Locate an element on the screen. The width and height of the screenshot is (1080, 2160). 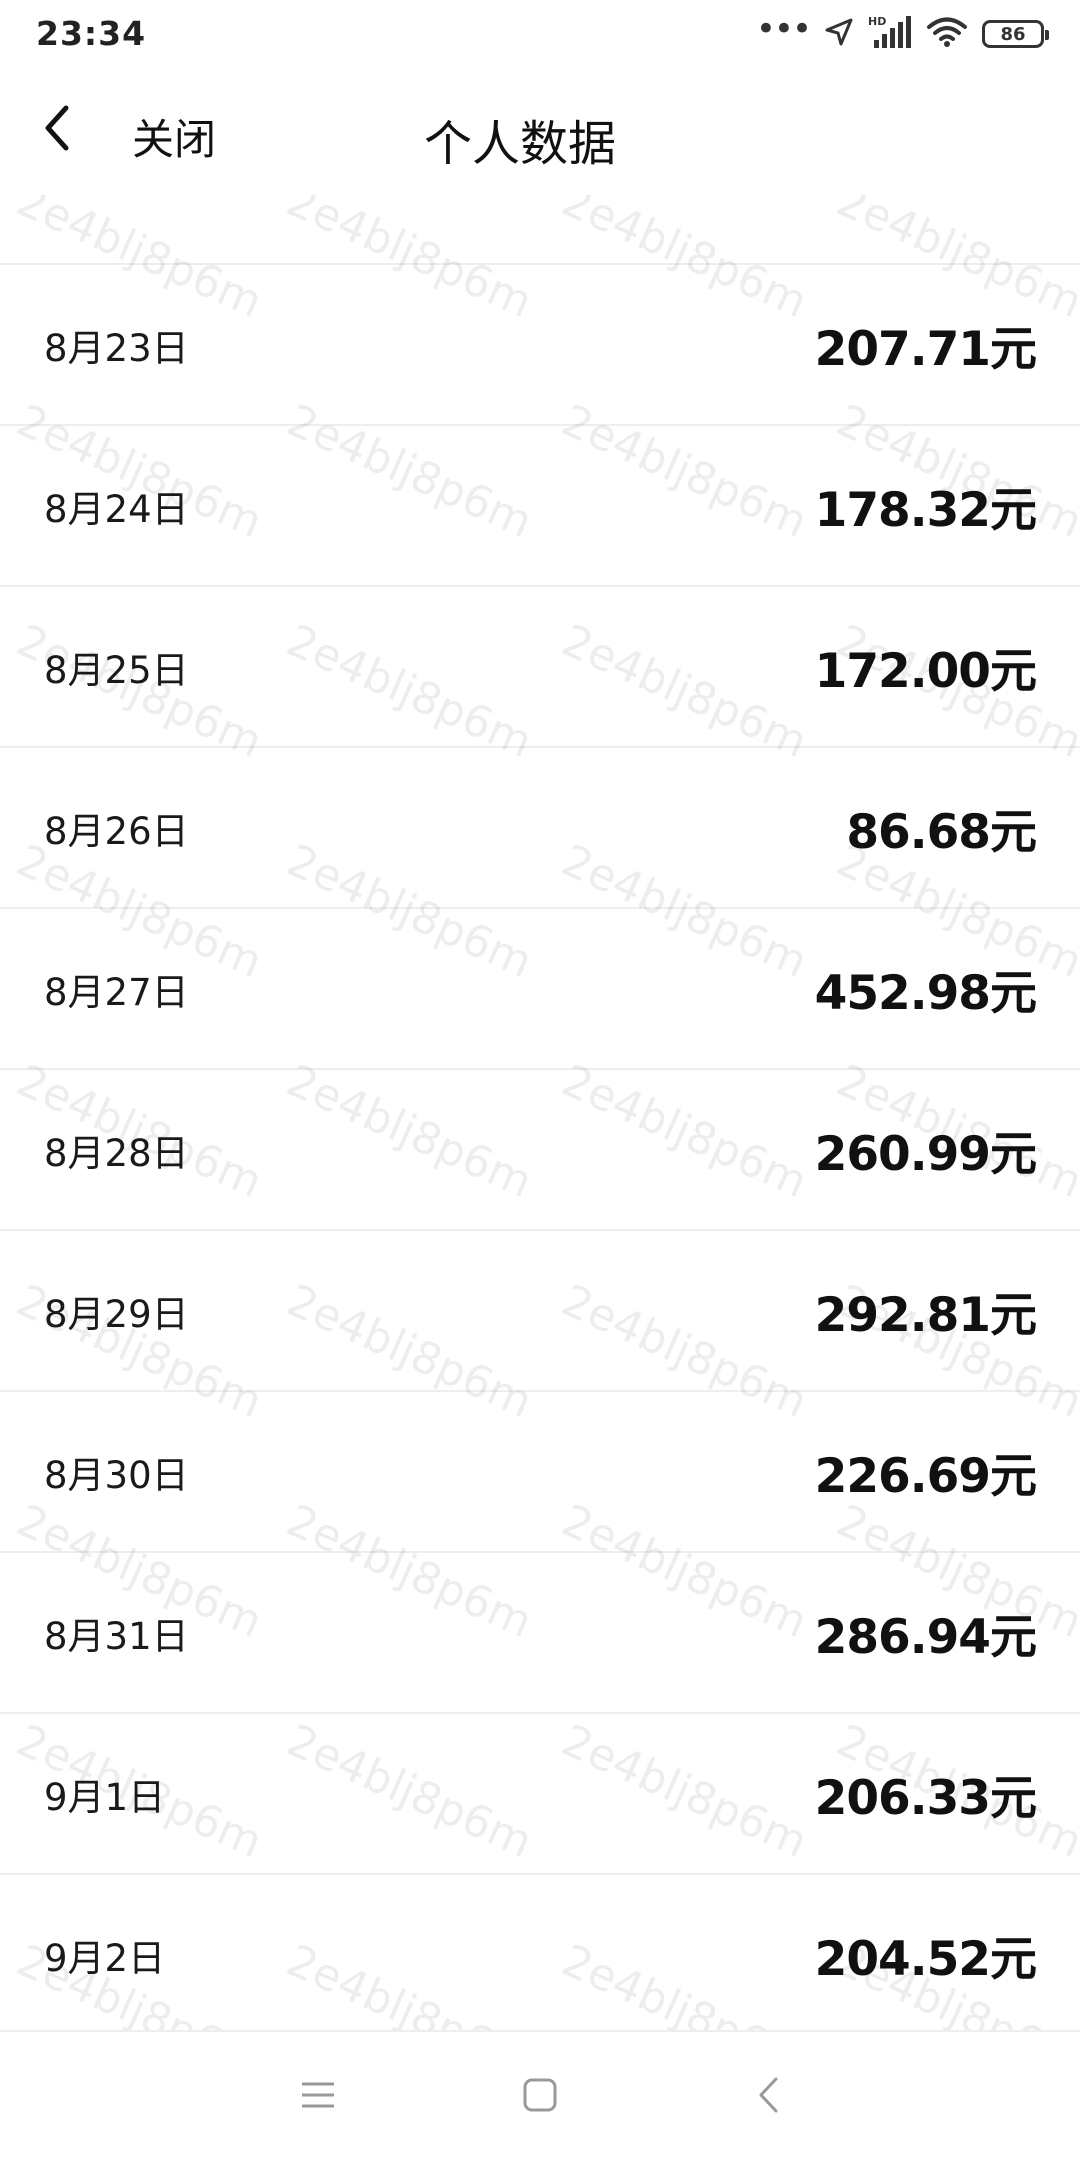
row-amount: 452.98元 is located at coordinates (925, 993).